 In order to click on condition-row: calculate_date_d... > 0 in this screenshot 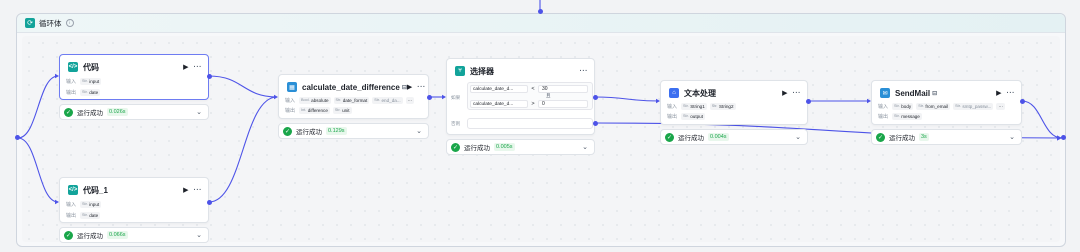, I will do `click(530, 104)`.